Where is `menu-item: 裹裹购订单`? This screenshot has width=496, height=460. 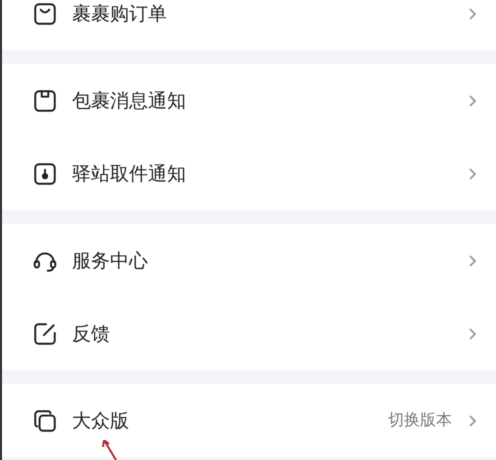
menu-item: 裹裹购订单 is located at coordinates (249, 25).